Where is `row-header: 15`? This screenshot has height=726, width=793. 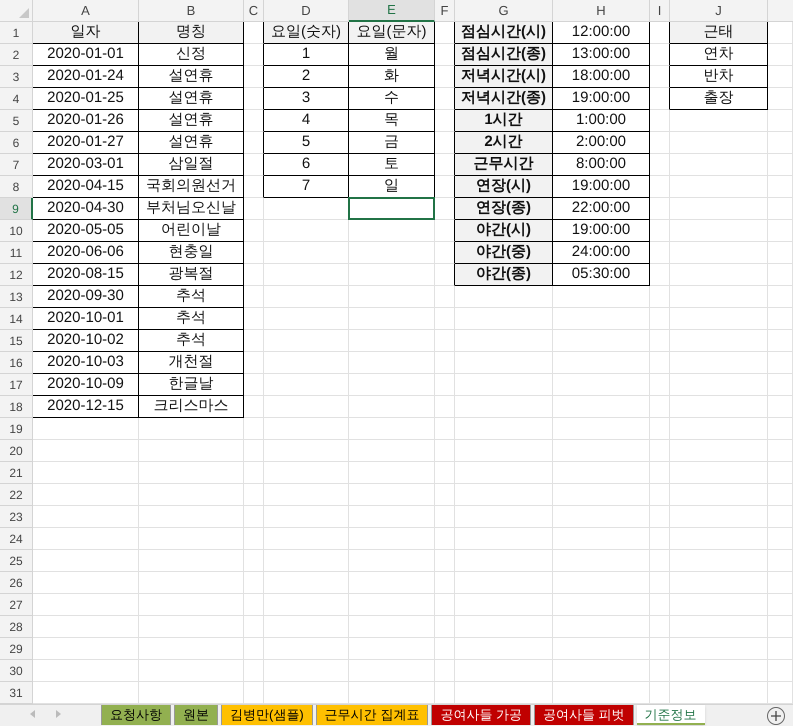 row-header: 15 is located at coordinates (16, 341).